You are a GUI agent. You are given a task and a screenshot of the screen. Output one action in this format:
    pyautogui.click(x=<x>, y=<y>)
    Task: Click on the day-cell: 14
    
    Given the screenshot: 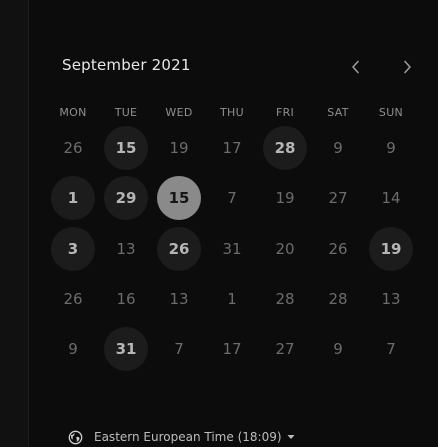 What is the action you would take?
    pyautogui.click(x=391, y=198)
    